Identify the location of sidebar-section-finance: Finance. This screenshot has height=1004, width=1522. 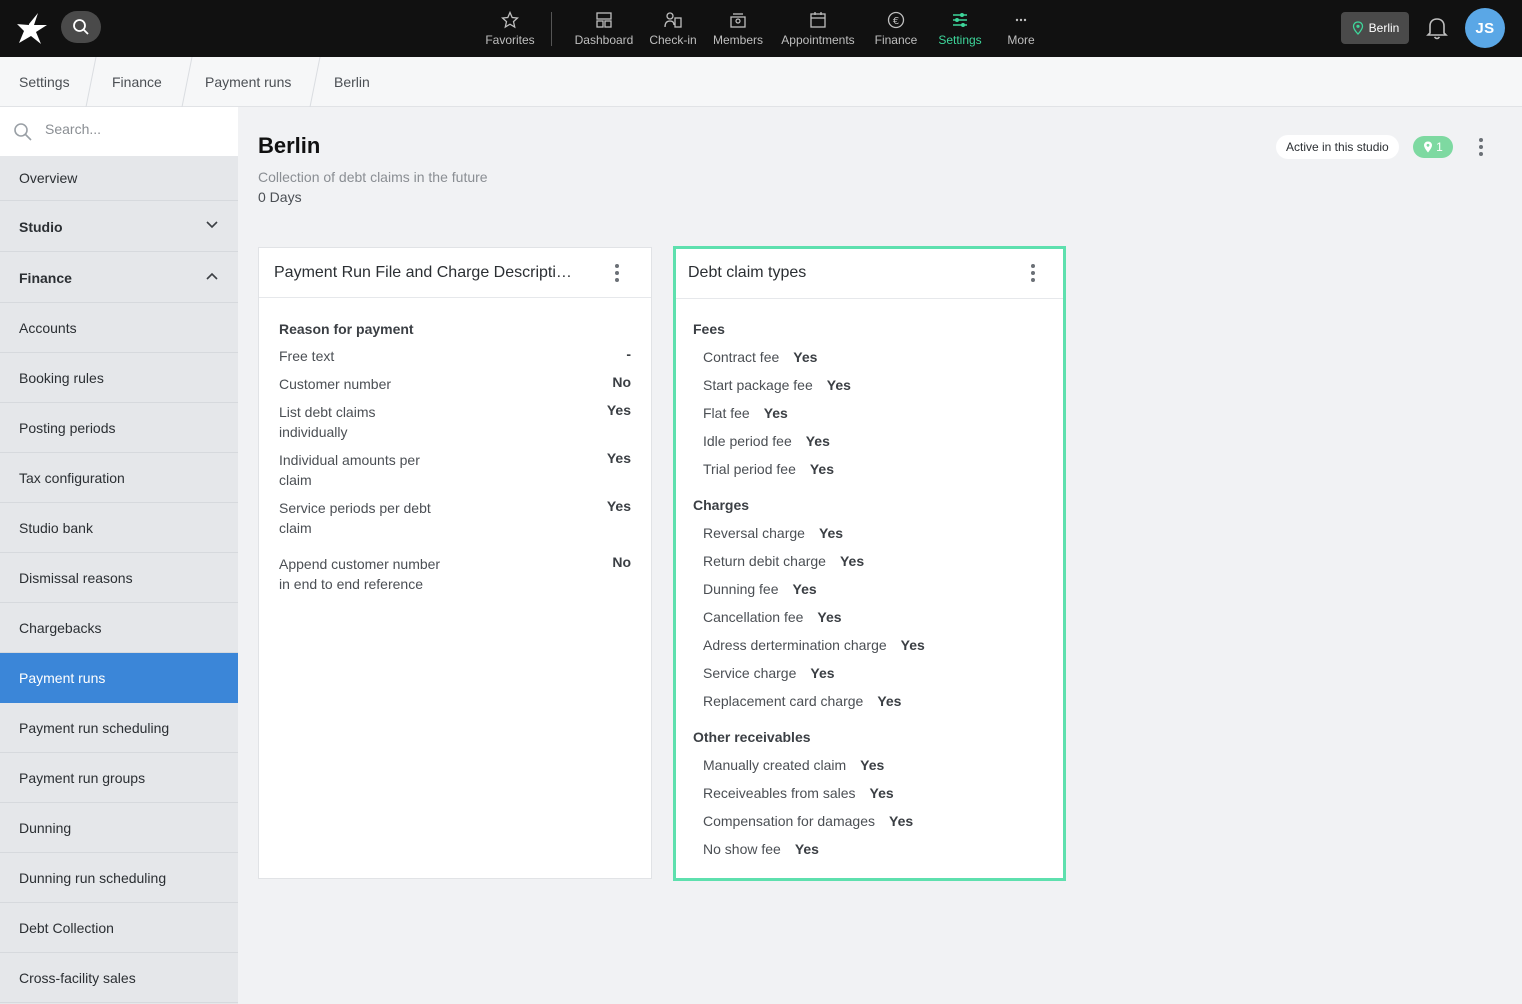
(119, 278).